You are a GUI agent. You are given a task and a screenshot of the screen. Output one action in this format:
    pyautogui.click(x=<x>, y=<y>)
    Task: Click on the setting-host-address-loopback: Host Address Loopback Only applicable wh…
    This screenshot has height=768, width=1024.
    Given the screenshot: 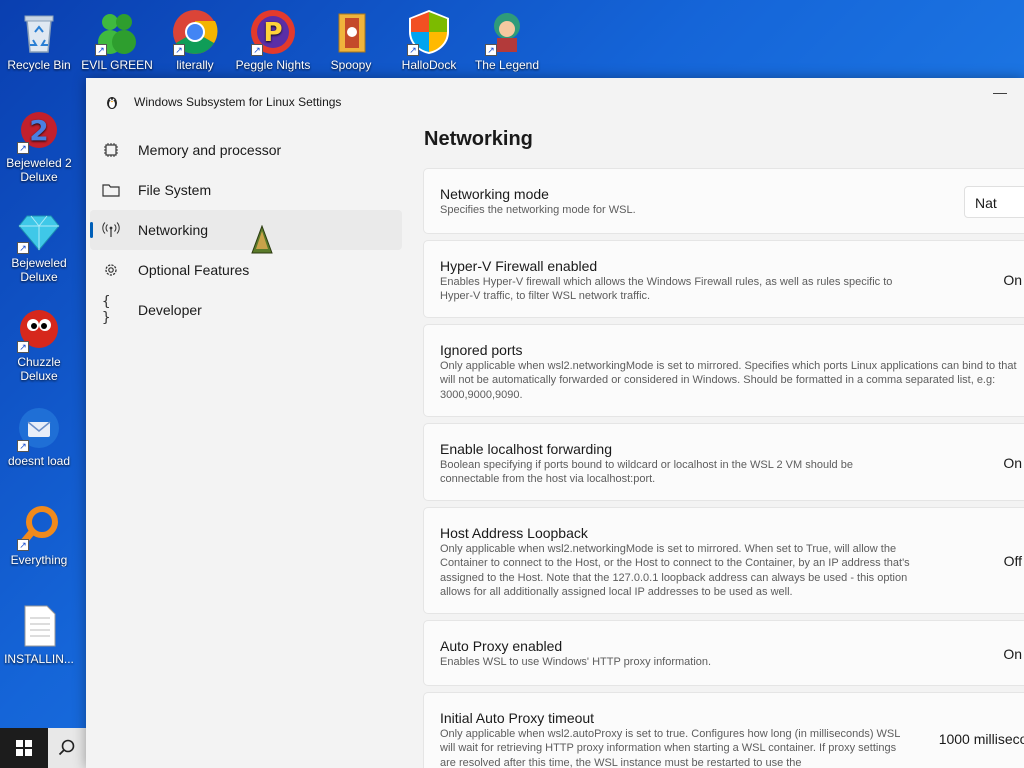 What is the action you would take?
    pyautogui.click(x=723, y=560)
    